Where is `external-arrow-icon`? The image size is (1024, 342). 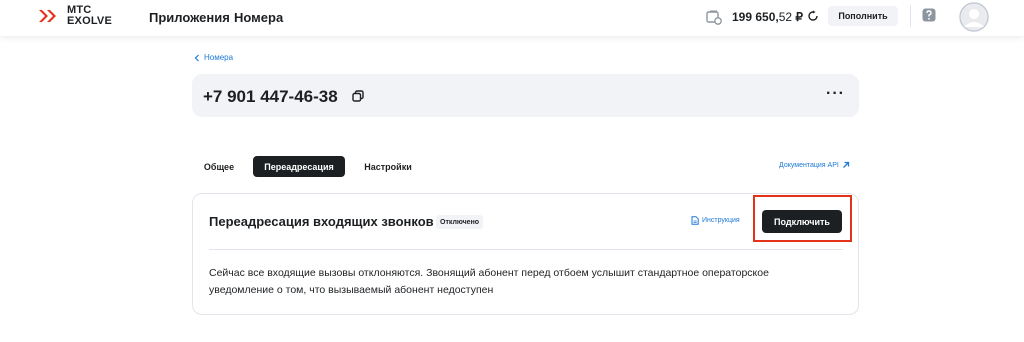 external-arrow-icon is located at coordinates (845, 164).